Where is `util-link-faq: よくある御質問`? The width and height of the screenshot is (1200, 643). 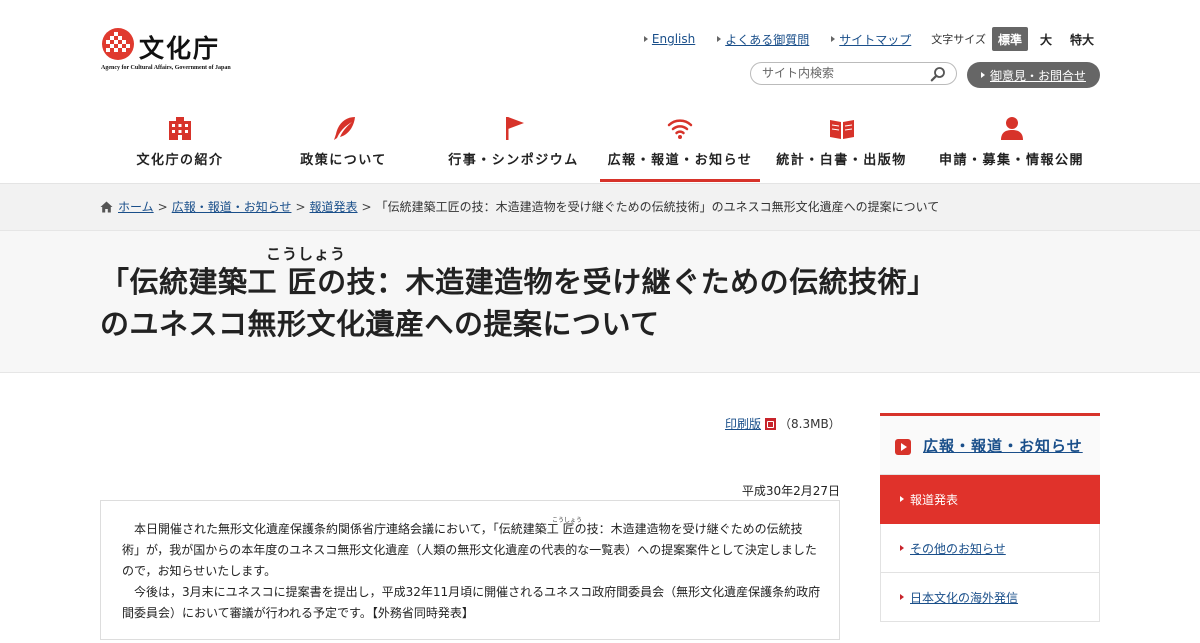
util-link-faq: よくある御質問 is located at coordinates (763, 39).